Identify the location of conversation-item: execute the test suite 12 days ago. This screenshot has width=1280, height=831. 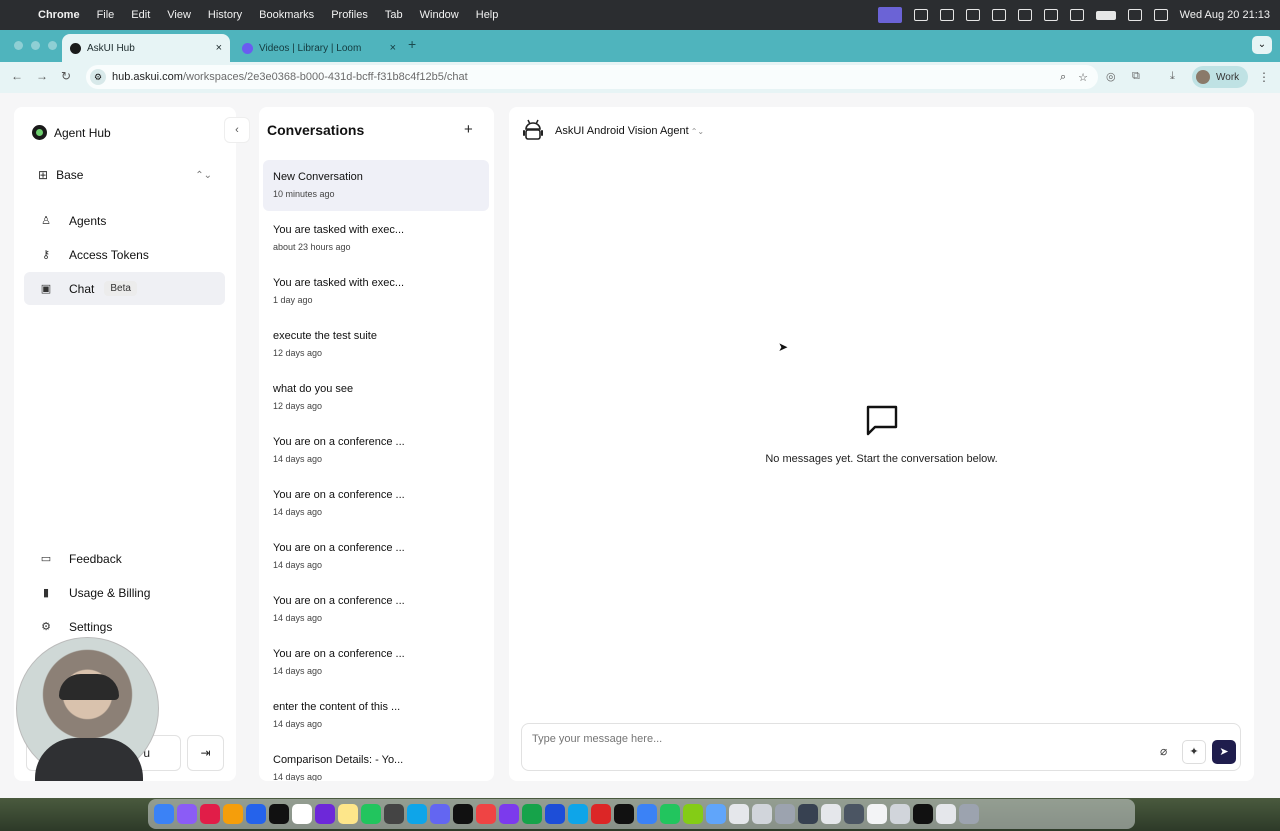
(376, 344).